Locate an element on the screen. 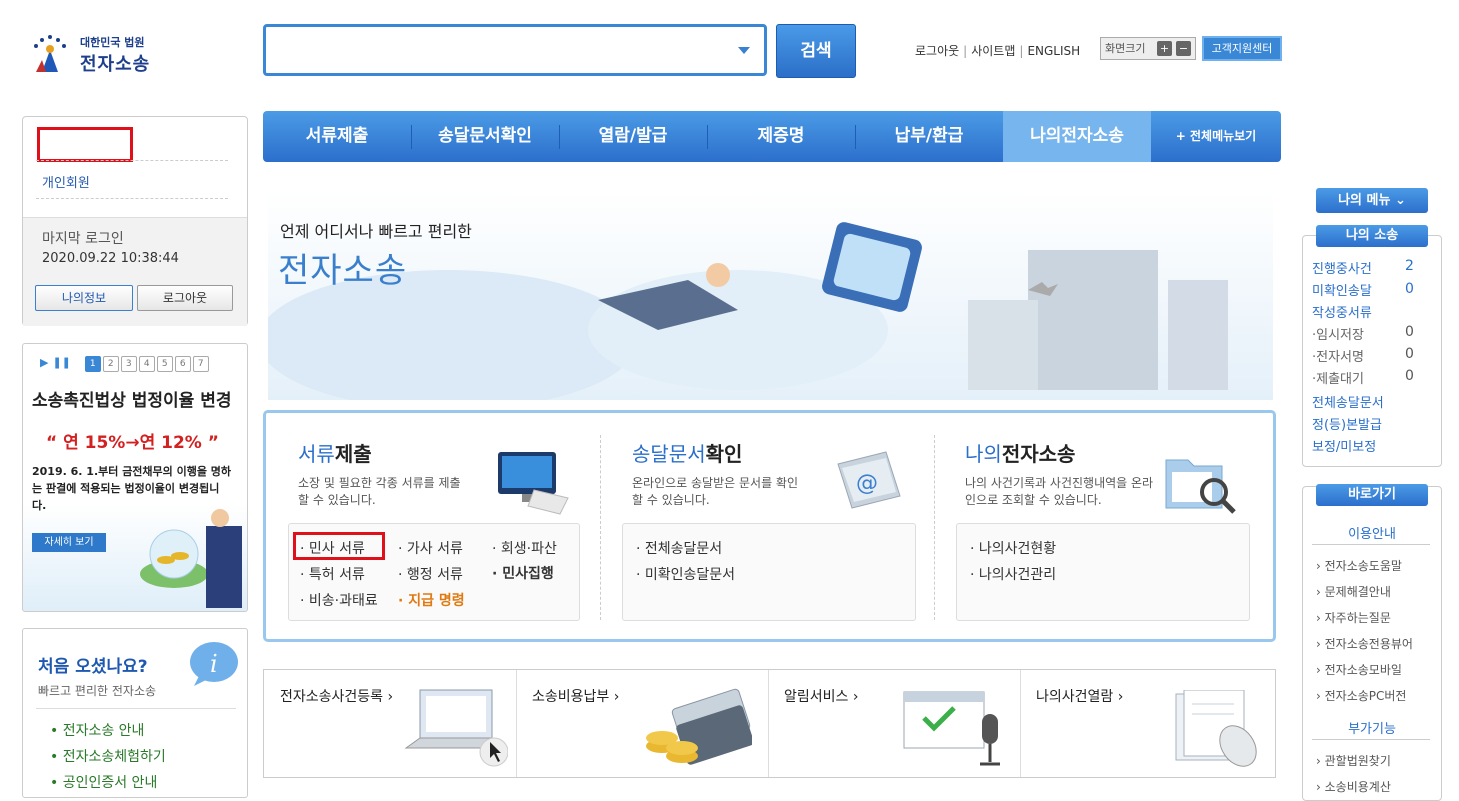  shortcut-header: 바로가기 is located at coordinates (1372, 495).